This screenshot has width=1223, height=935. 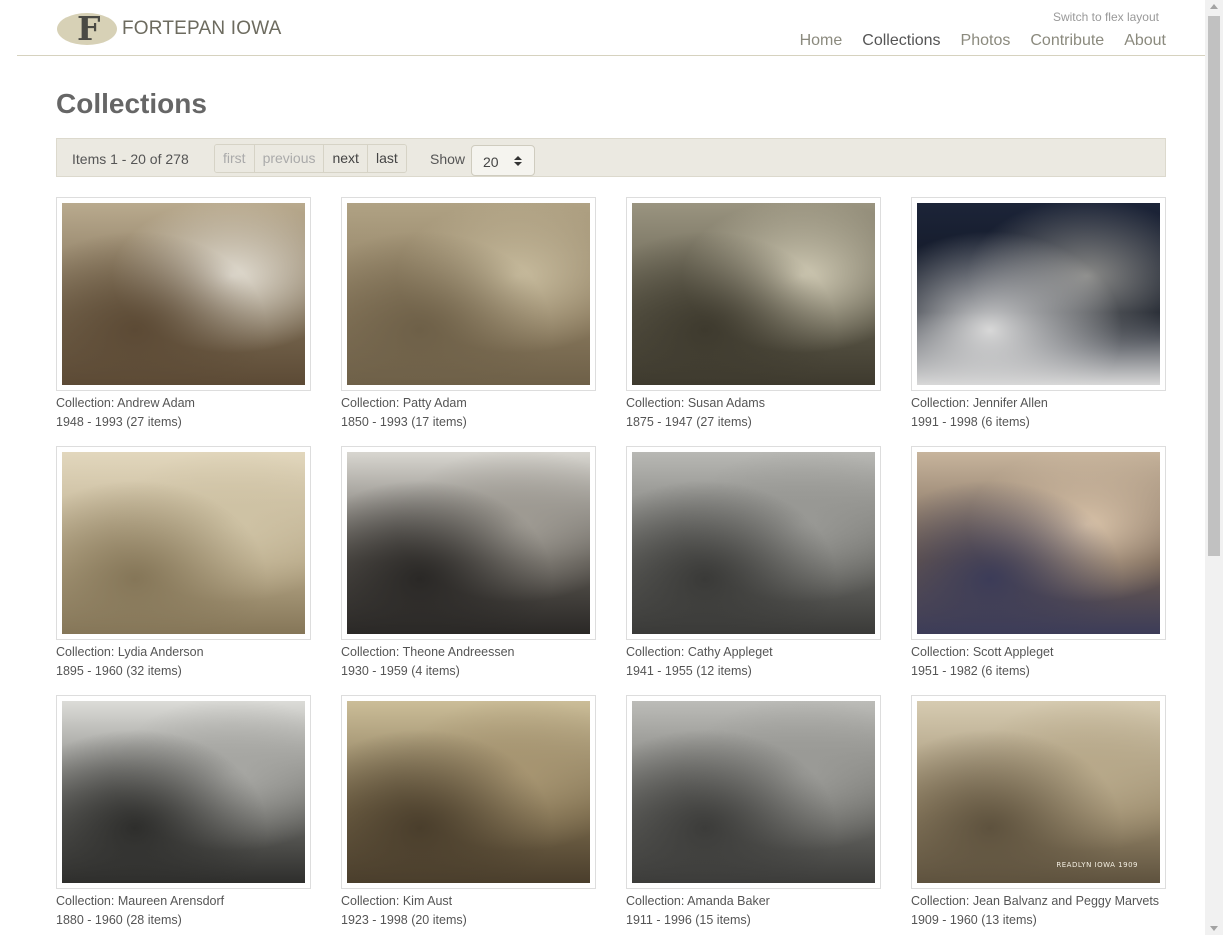 What do you see at coordinates (119, 920) in the screenshot?
I see `collection-dates: 1880 - 1960 (28 items)` at bounding box center [119, 920].